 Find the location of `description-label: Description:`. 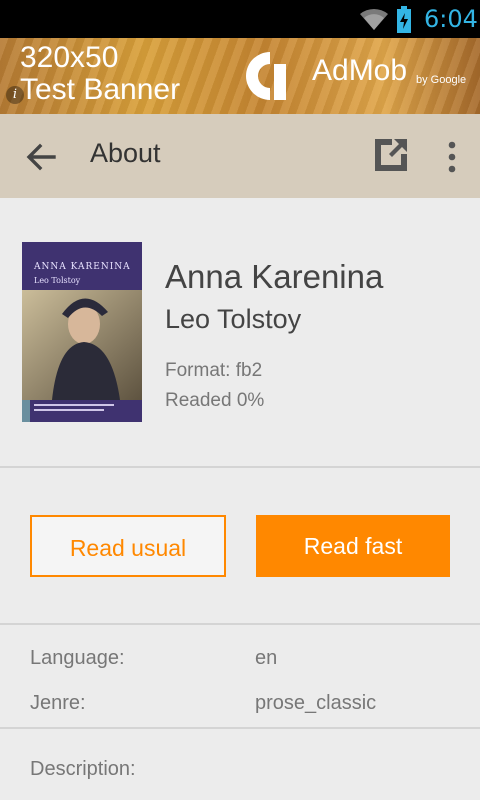

description-label: Description: is located at coordinates (83, 769).